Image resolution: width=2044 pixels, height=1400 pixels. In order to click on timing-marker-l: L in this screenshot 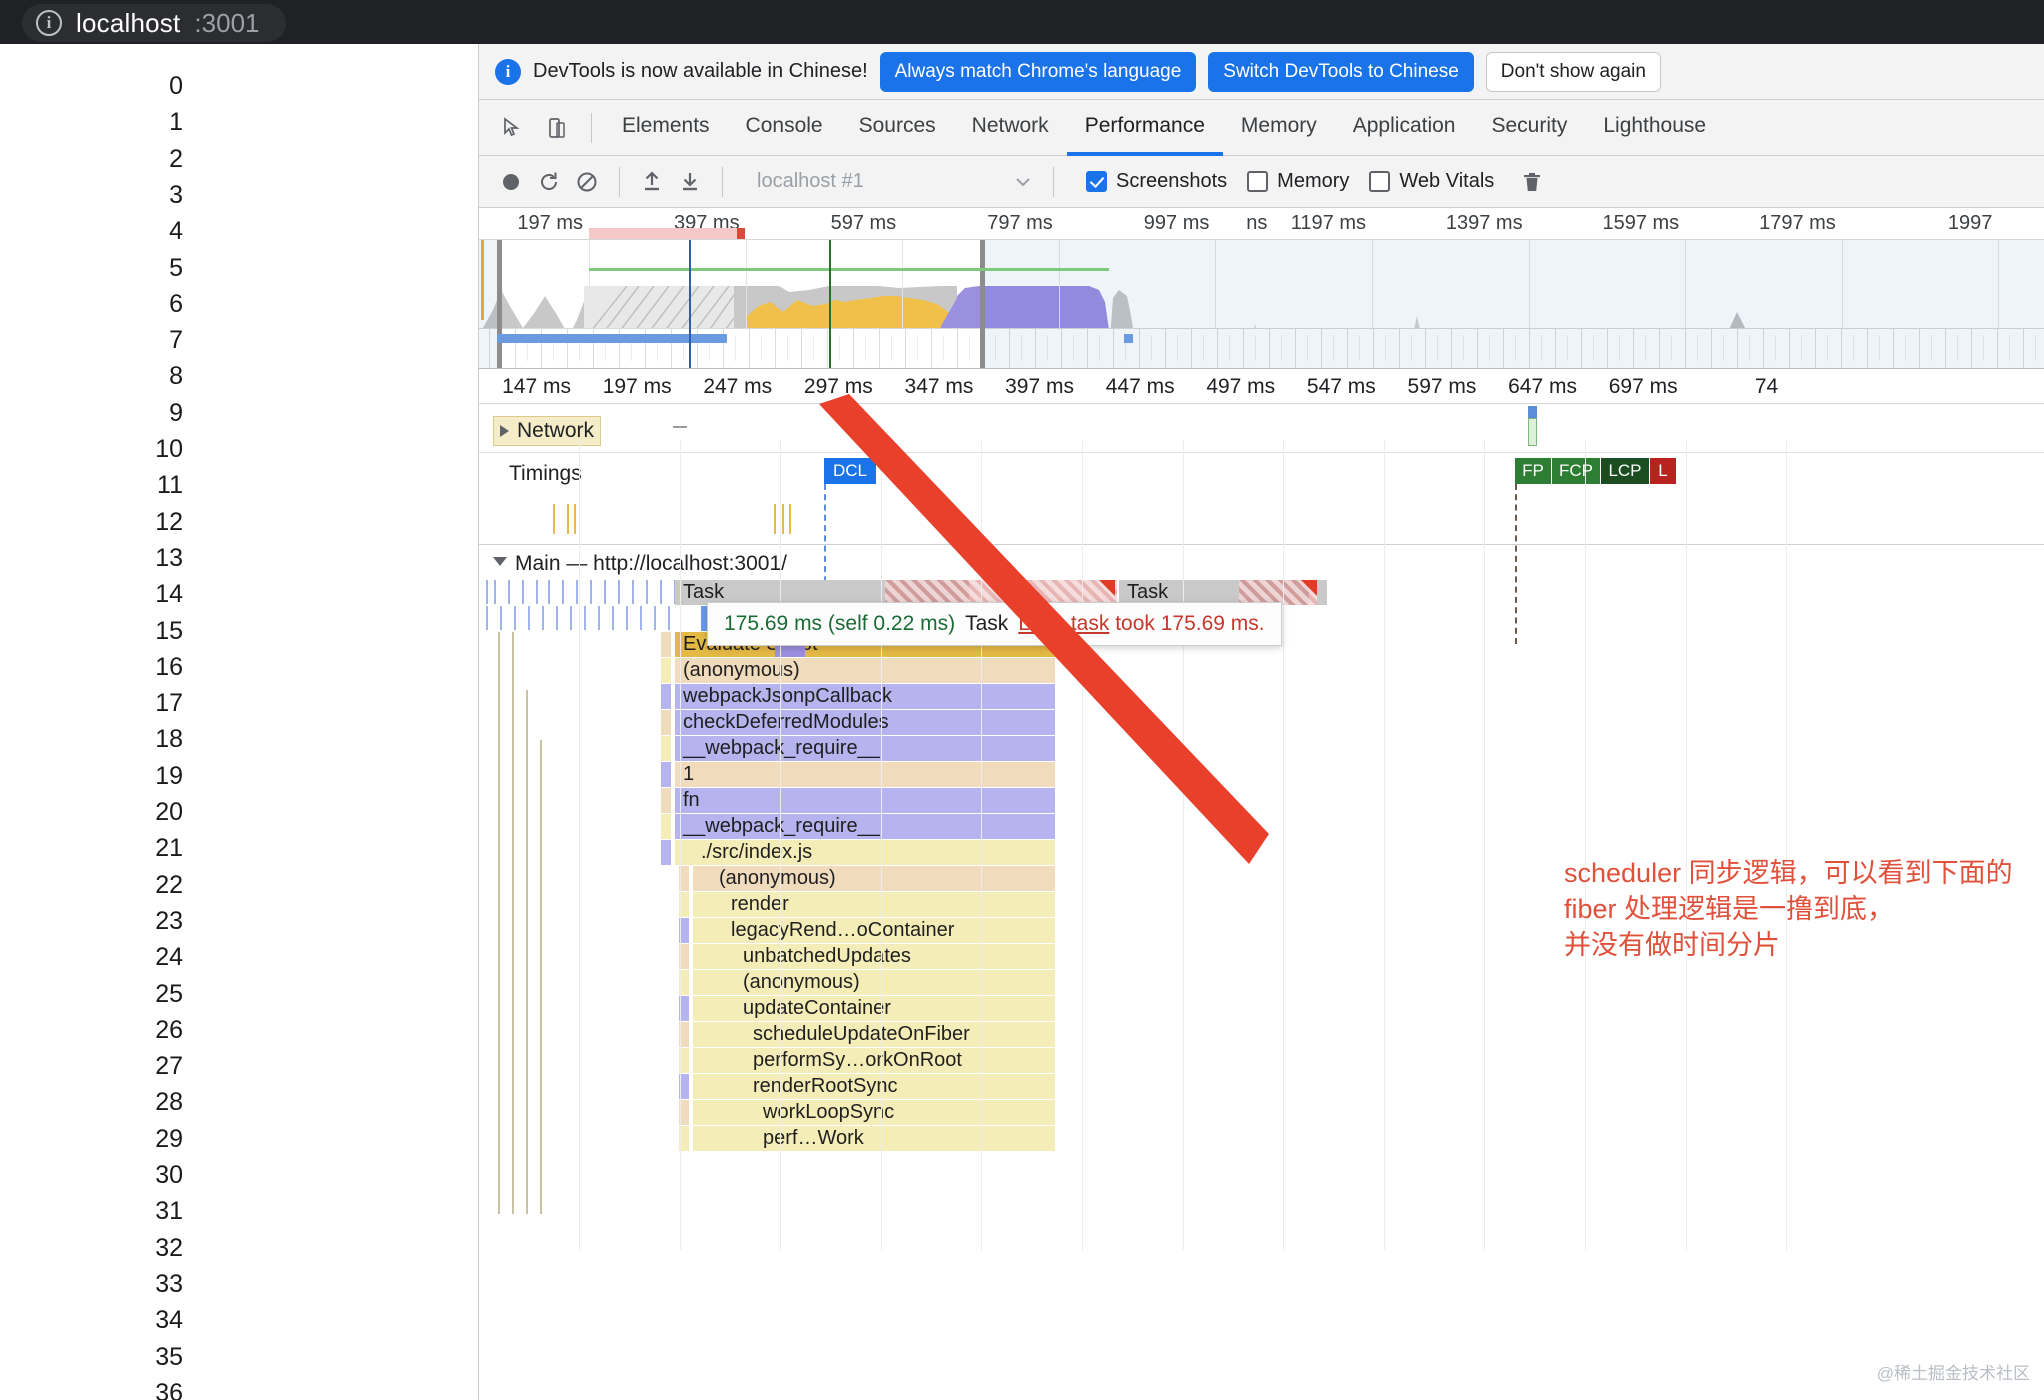, I will do `click(1663, 471)`.